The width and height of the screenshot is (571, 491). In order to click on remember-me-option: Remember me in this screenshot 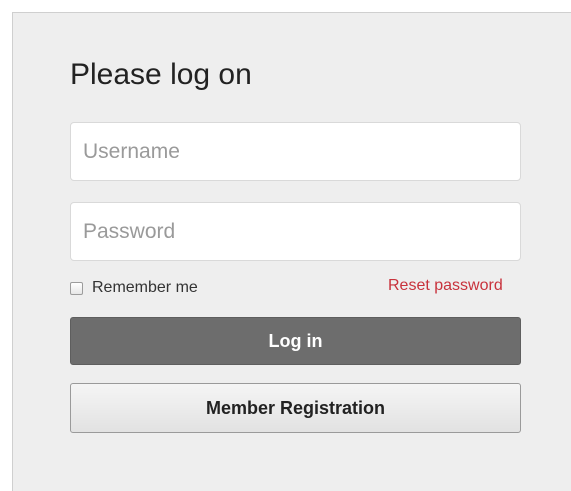, I will do `click(134, 288)`.